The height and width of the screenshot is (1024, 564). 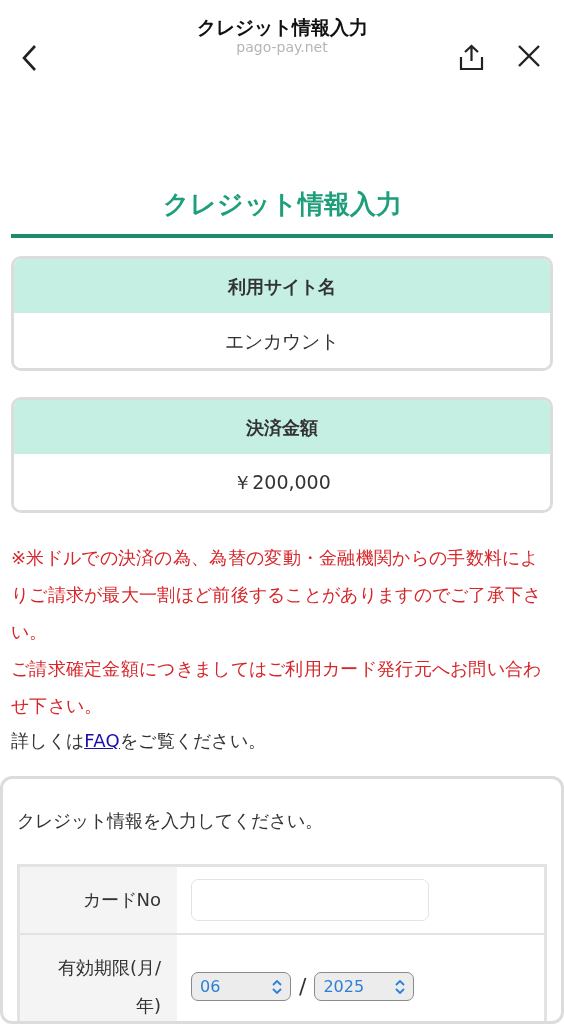 What do you see at coordinates (282, 285) in the screenshot?
I see `info-label: 利用サイト名` at bounding box center [282, 285].